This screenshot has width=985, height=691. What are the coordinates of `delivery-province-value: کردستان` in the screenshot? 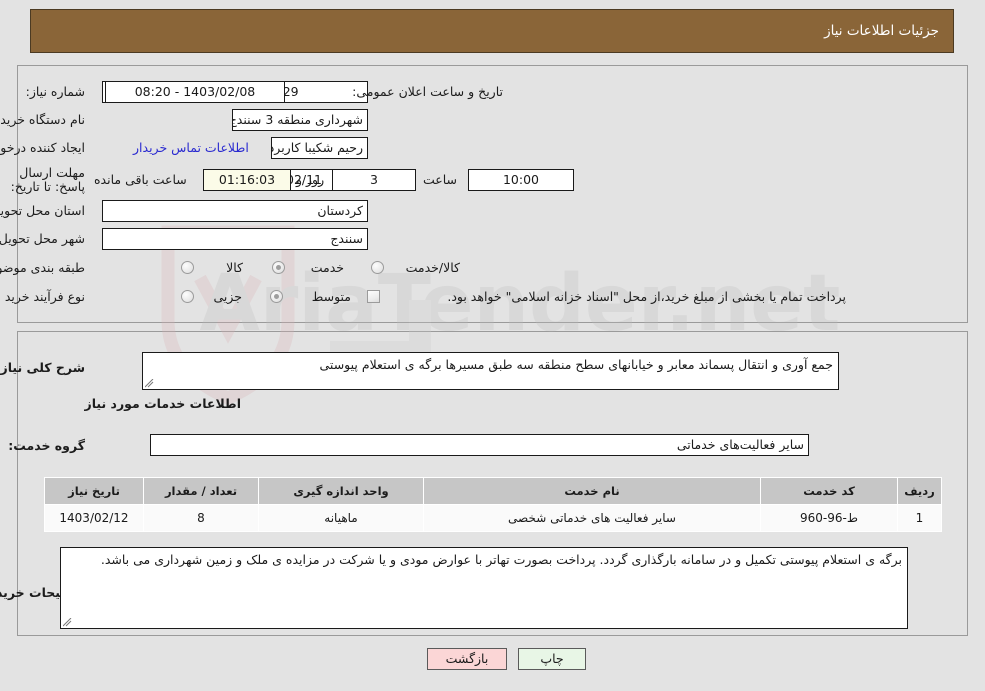 It's located at (235, 211).